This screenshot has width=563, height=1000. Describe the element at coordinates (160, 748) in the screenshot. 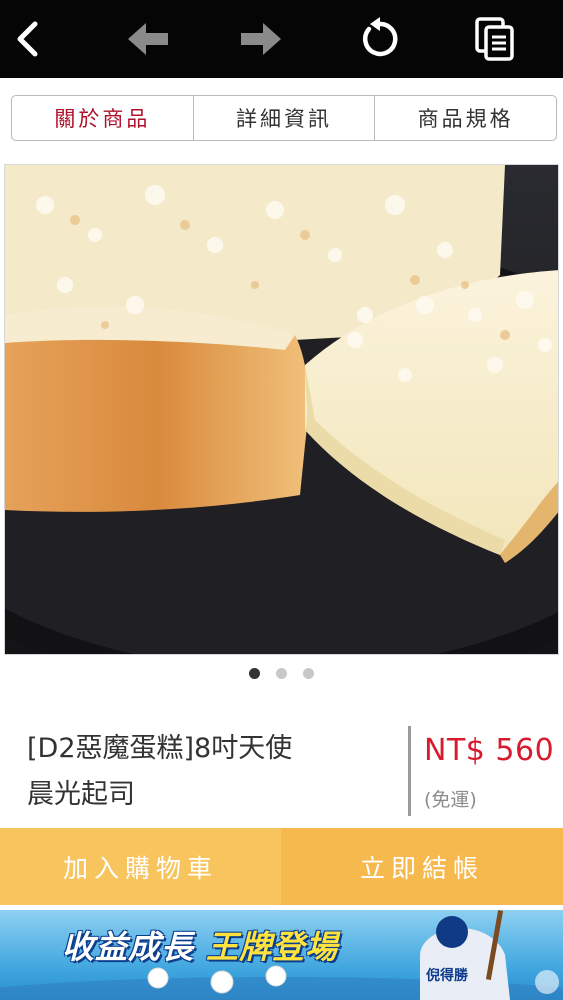

I see `product-title-line-1: [D2惡魔蛋糕]8吋天使` at that location.